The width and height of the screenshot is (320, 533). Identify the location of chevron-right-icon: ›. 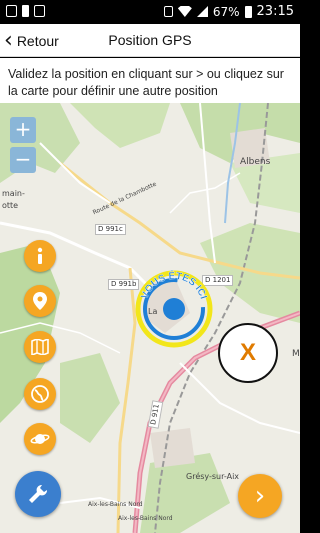
(260, 496).